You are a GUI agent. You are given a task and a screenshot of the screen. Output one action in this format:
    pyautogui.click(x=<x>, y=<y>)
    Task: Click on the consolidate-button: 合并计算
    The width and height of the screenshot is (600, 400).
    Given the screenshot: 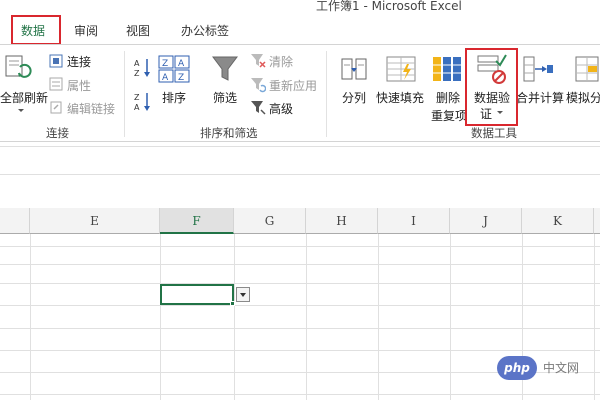 What is the action you would take?
    pyautogui.click(x=540, y=97)
    